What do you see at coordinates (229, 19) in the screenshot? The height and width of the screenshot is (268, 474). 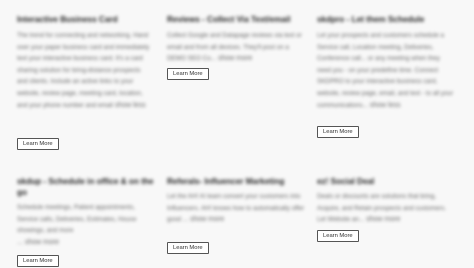 I see `card-title: Reviews - Collect Via Text/email` at bounding box center [229, 19].